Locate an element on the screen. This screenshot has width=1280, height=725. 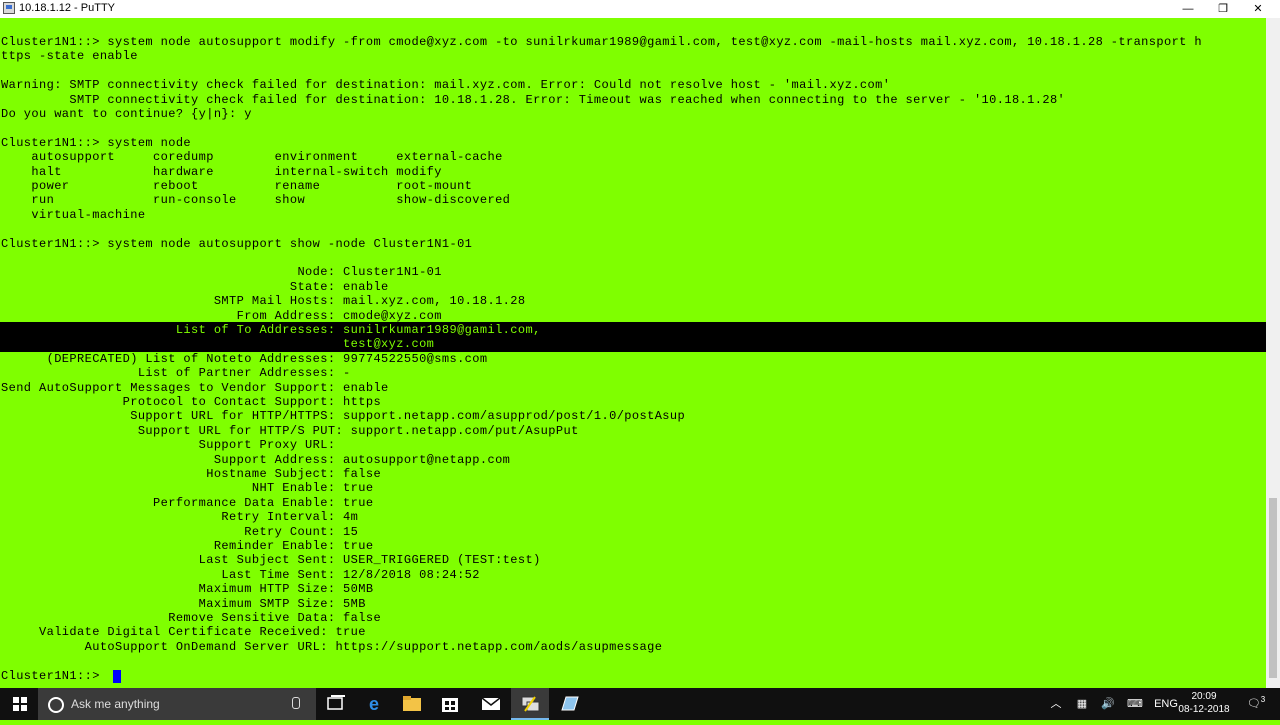
terminal-line: Reminder Enable: true is located at coordinates (187, 546).